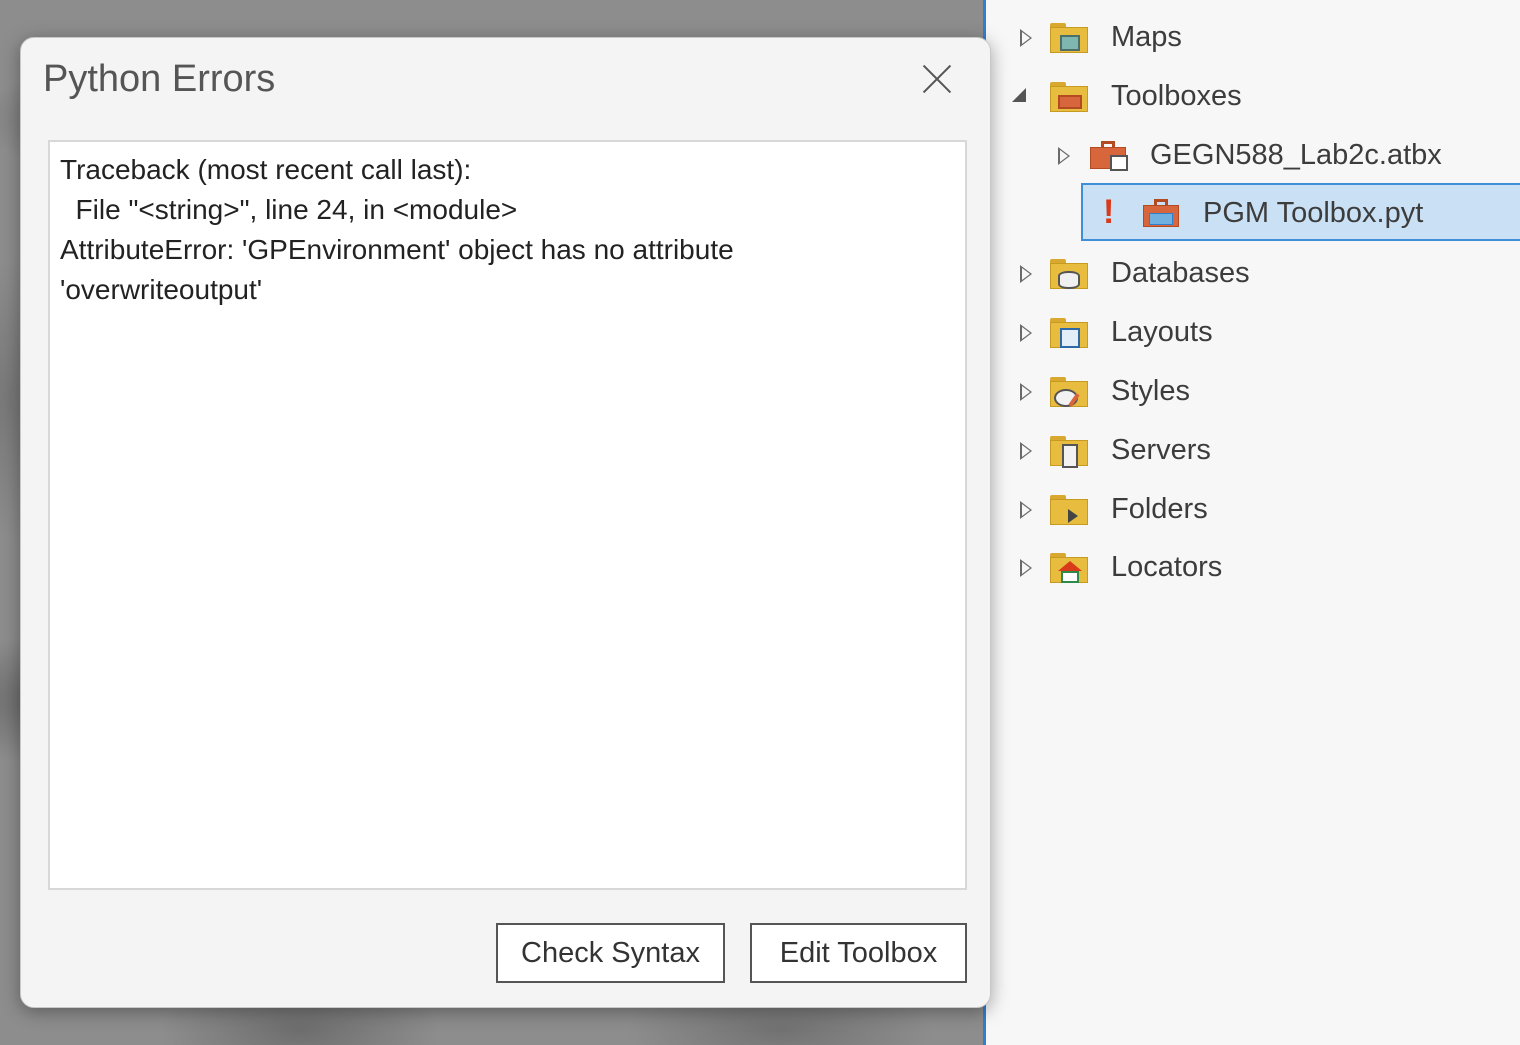  What do you see at coordinates (937, 78) in the screenshot?
I see `close-icon` at bounding box center [937, 78].